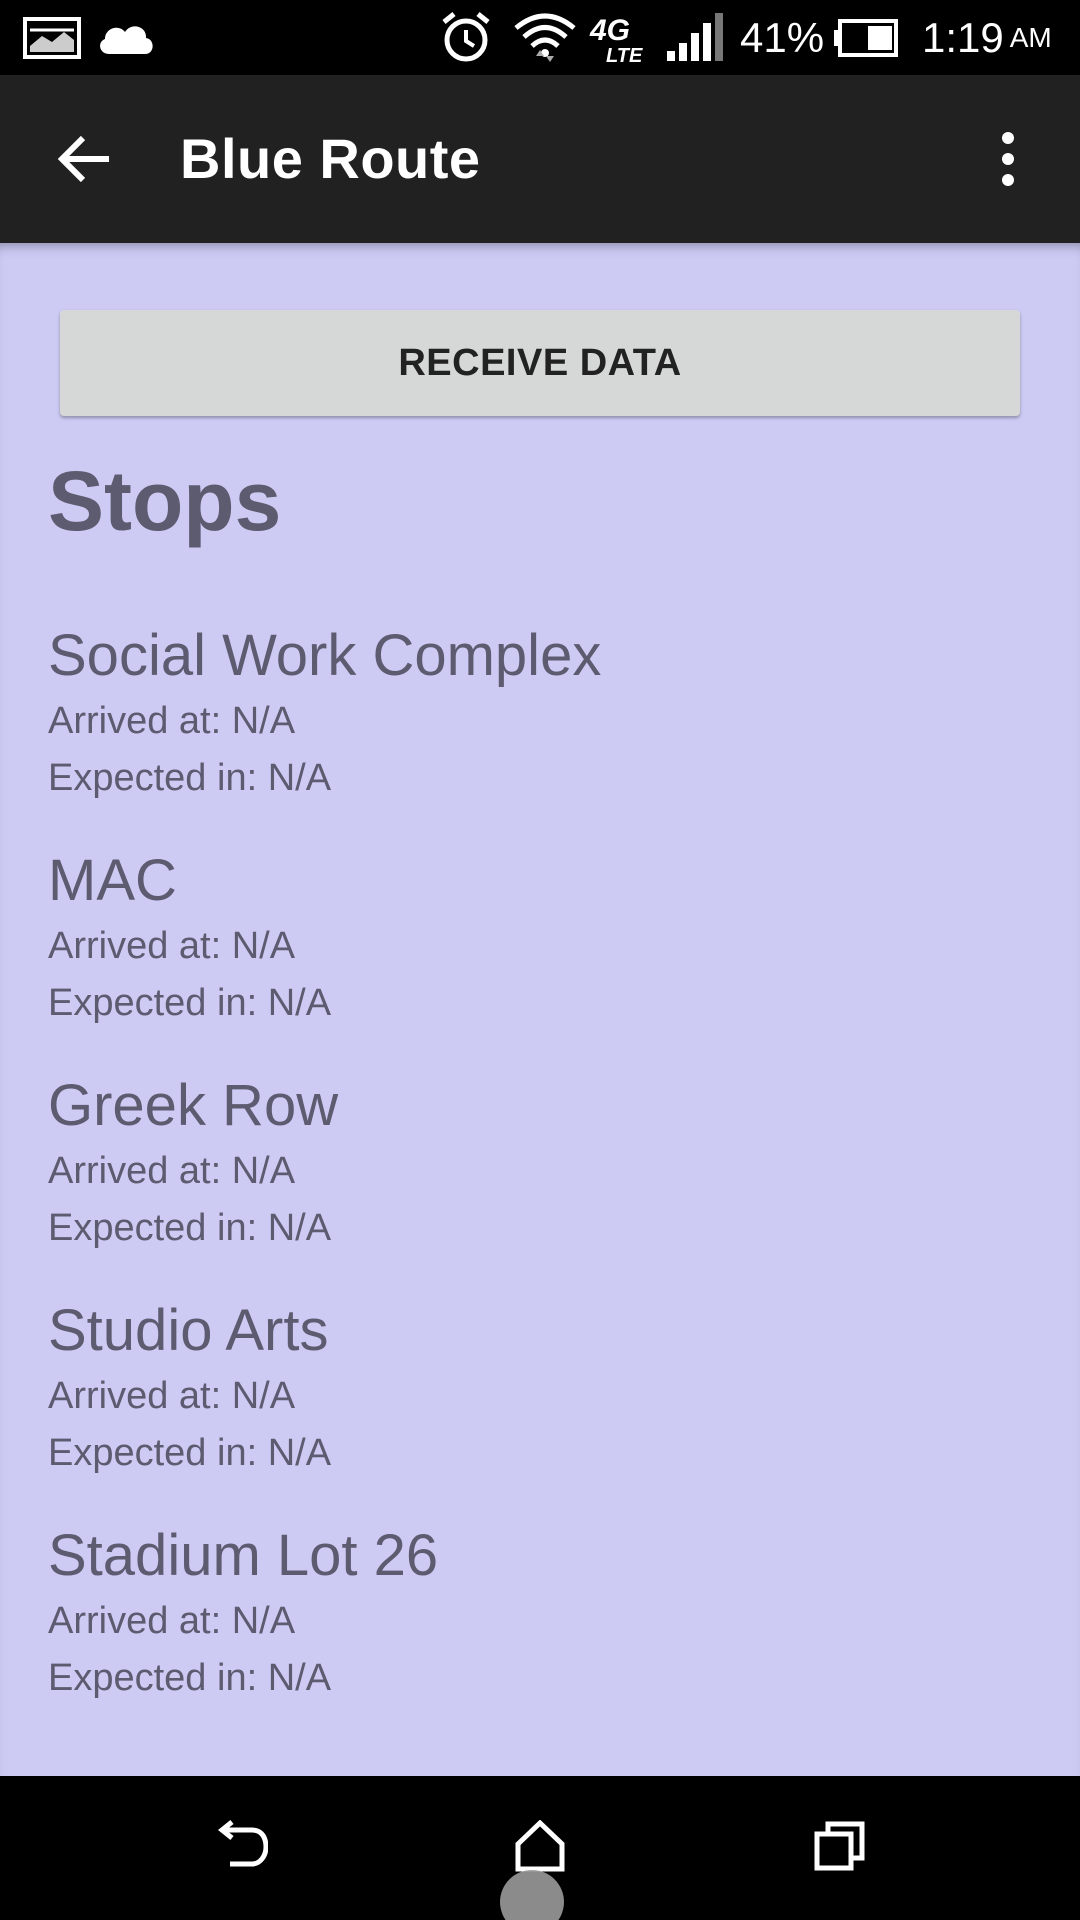  Describe the element at coordinates (624, 55) in the screenshot. I see `svg-text: LTE` at that location.